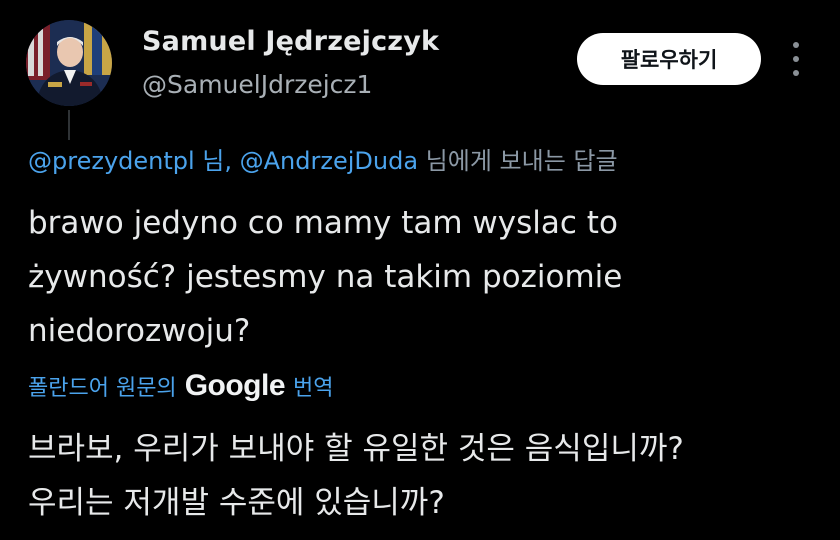 This screenshot has height=540, width=840. I want to click on reply-context: @prezydentpl 님, @AndrzejDuda 님에게 보내는 답글, so click(323, 158).